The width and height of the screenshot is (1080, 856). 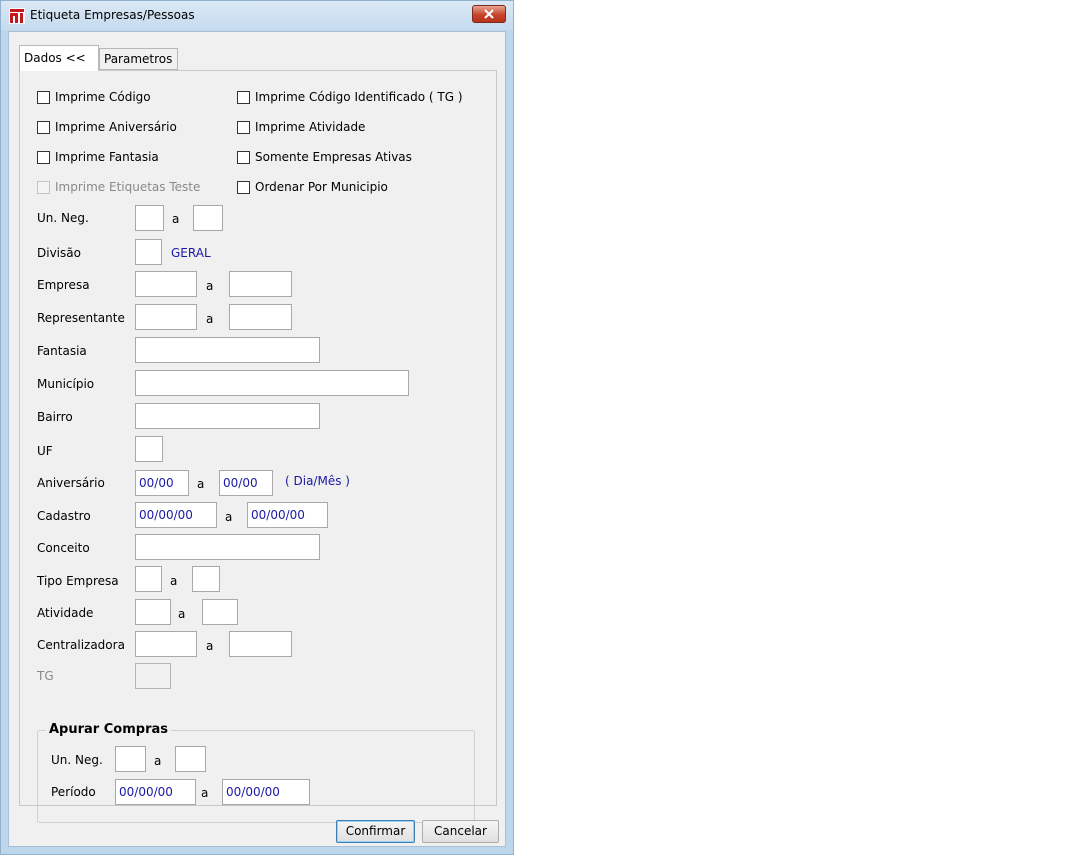 What do you see at coordinates (158, 761) in the screenshot?
I see `apurar-un-neg-sep: a` at bounding box center [158, 761].